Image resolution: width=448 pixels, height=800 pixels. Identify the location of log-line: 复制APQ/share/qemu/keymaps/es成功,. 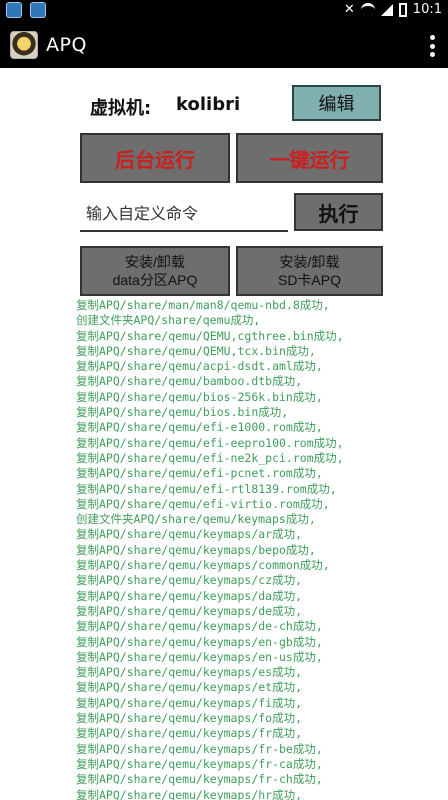
(189, 672).